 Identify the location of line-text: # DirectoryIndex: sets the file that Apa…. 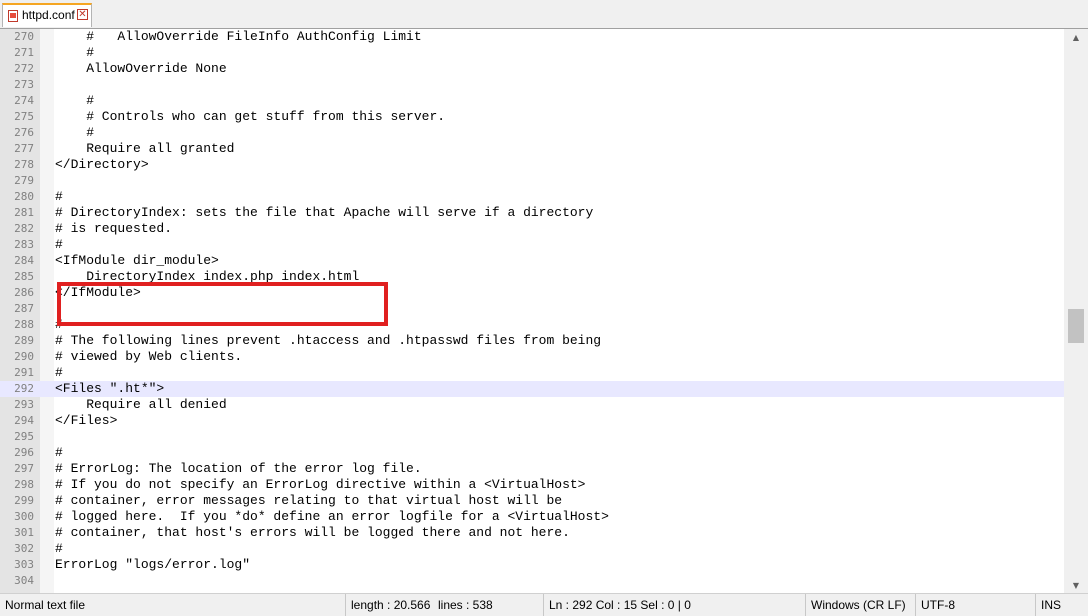
(324, 212).